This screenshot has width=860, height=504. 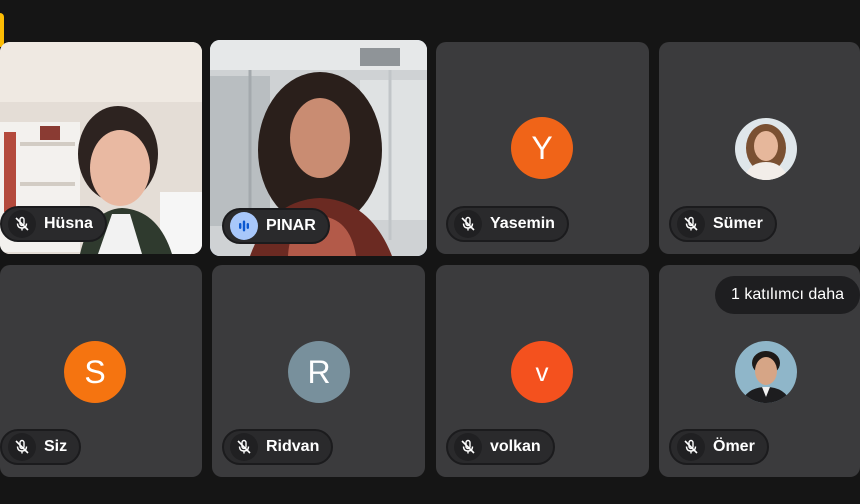 I want to click on participant-name: Ridvan, so click(x=293, y=446).